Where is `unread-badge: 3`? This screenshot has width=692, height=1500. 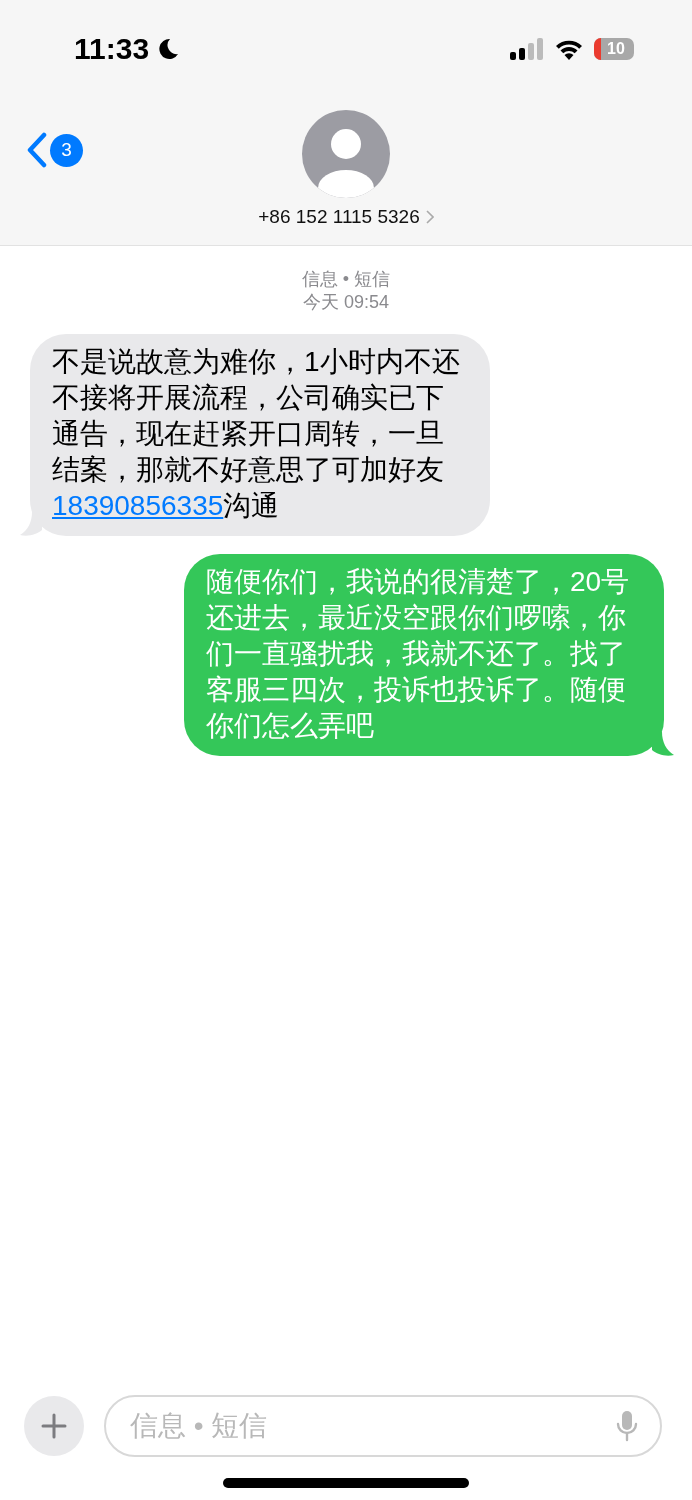
unread-badge: 3 is located at coordinates (66, 150).